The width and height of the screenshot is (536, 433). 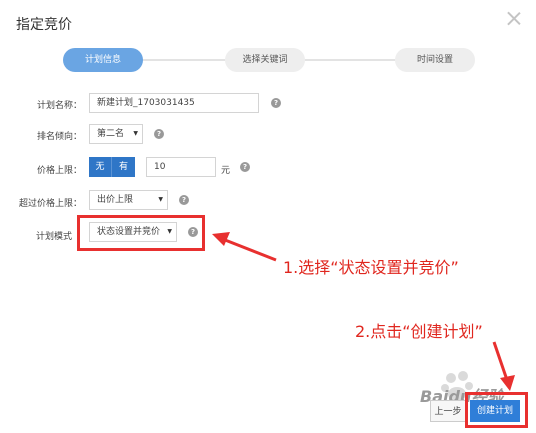 I want to click on step-plan-info: 计划信息, so click(x=103, y=60).